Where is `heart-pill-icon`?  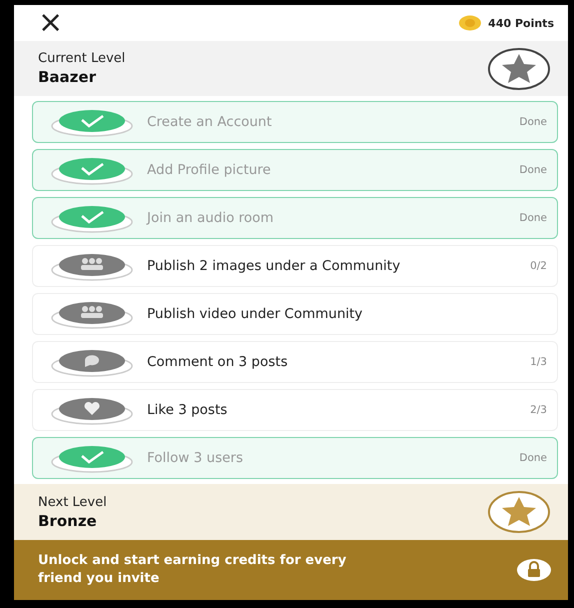
heart-pill-icon is located at coordinates (92, 410).